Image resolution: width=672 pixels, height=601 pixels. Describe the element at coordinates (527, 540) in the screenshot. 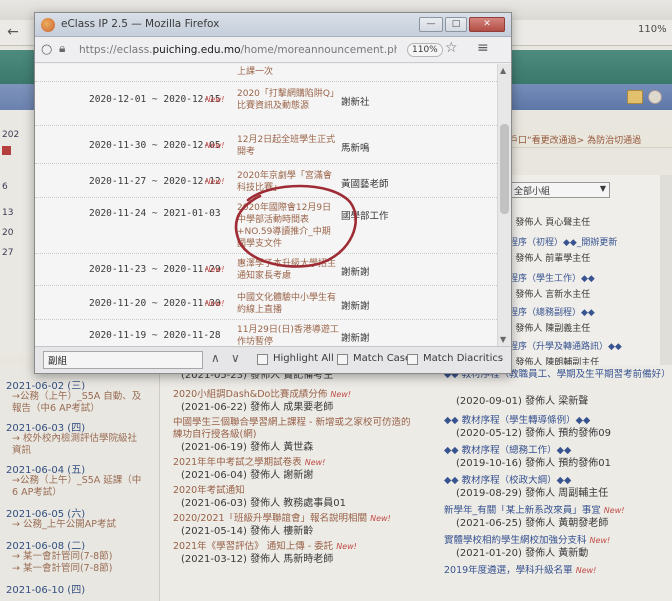

I see `announcement-title: 實體學校相約學生網校加強分支科 New!` at that location.